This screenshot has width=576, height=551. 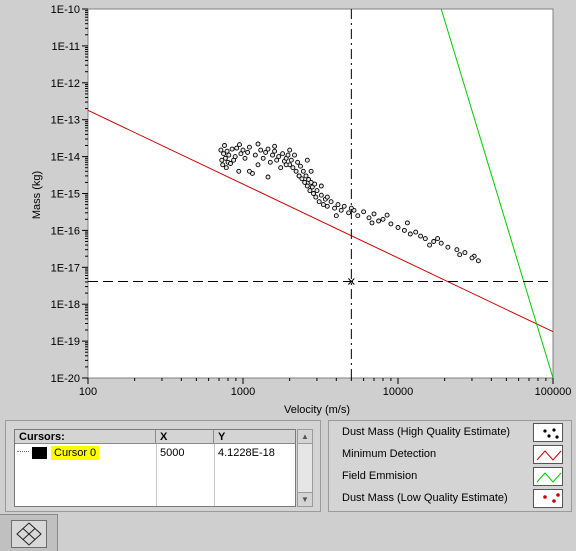 What do you see at coordinates (39, 453) in the screenshot?
I see `cursor-color-swatch` at bounding box center [39, 453].